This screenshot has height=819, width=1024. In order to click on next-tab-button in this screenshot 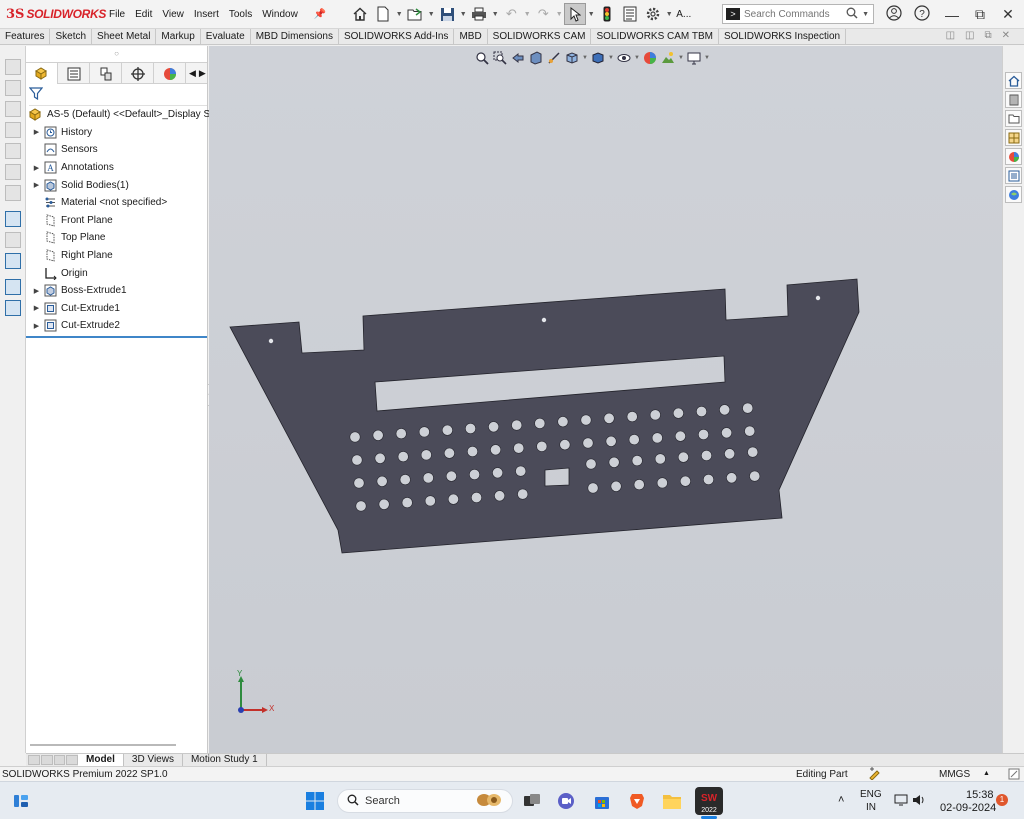, I will do `click(59, 760)`.